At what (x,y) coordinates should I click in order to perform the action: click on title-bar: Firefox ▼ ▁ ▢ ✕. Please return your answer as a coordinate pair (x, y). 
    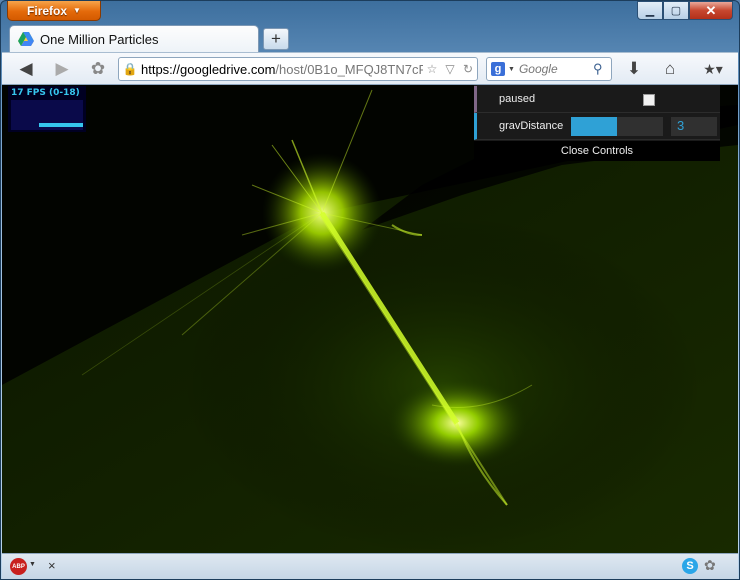
    Looking at the image, I should click on (370, 13).